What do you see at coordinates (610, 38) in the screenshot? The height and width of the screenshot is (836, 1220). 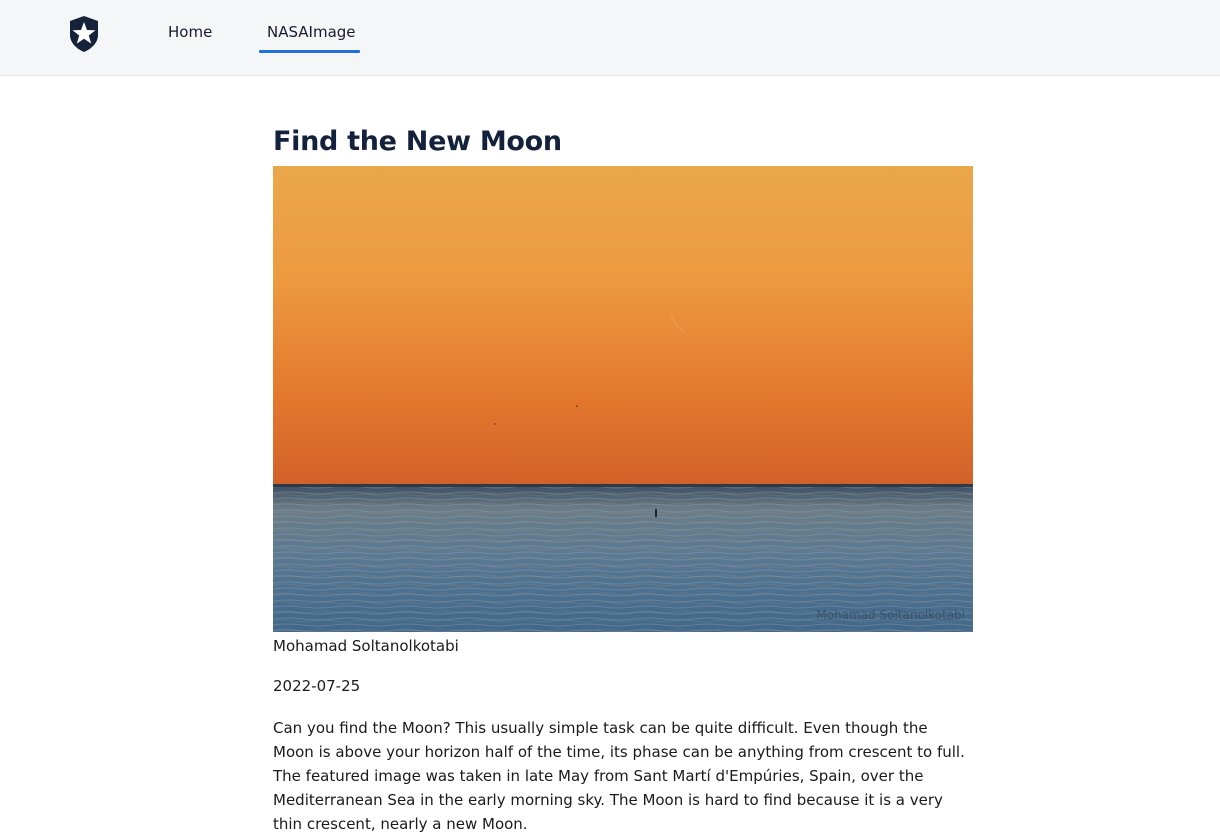 I see `top-navigation-bar: Home NASAImage` at bounding box center [610, 38].